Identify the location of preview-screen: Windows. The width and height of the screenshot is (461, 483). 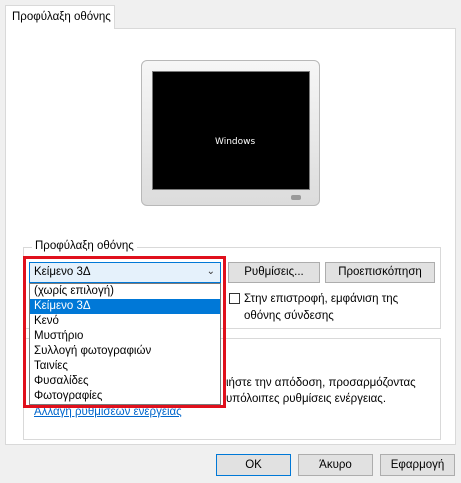
(231, 130).